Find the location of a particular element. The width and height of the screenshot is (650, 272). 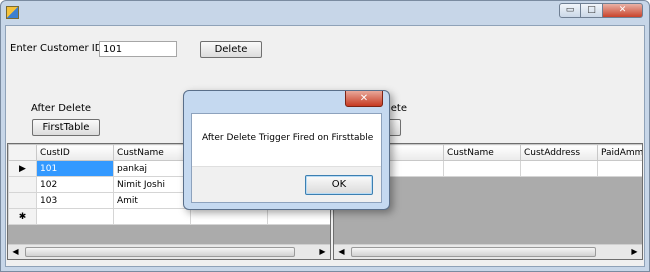

new-row-indicator: ✱ is located at coordinates (22, 216).